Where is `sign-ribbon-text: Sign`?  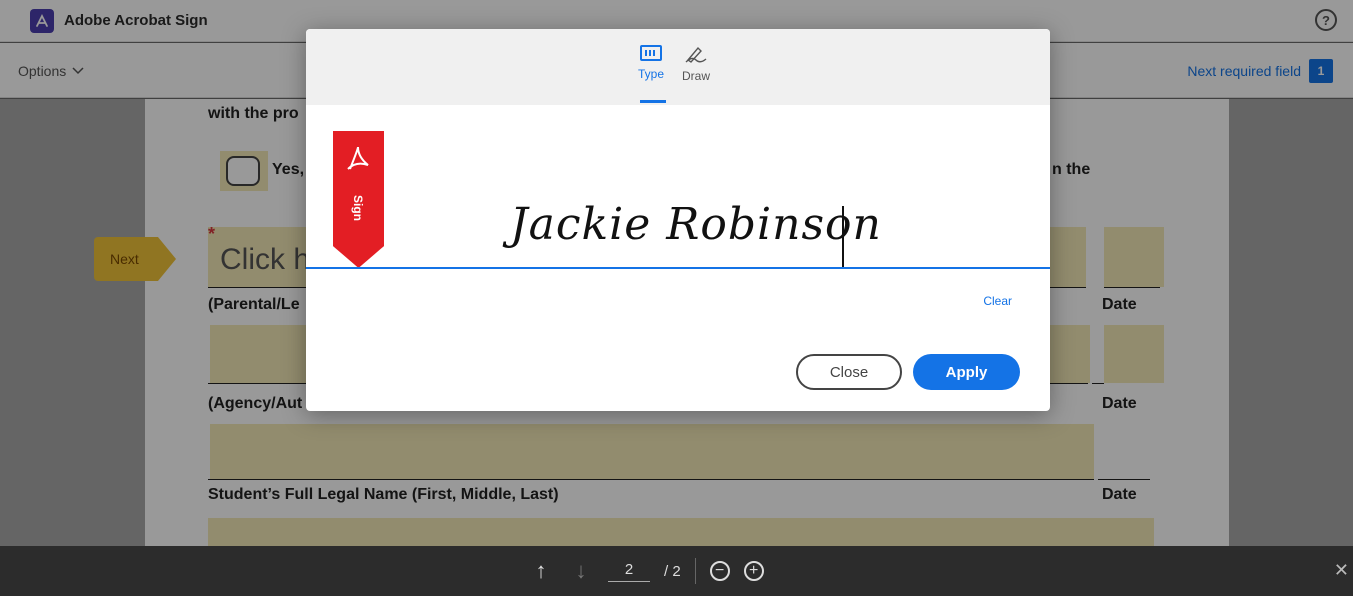
sign-ribbon-text: Sign is located at coordinates (358, 208).